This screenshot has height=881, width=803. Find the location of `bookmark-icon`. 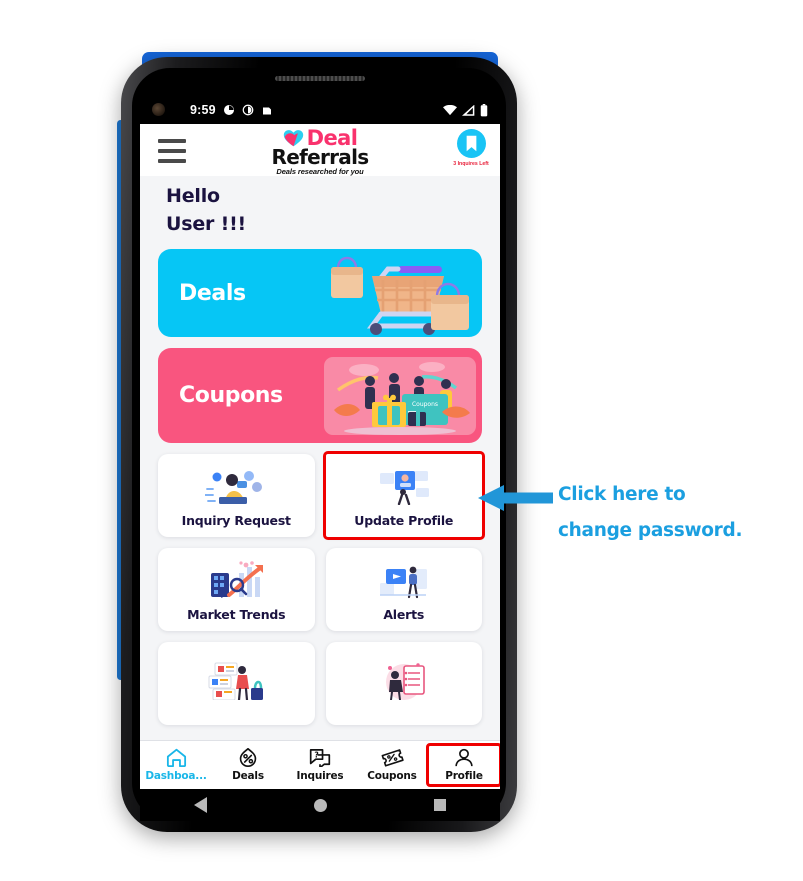

bookmark-icon is located at coordinates (471, 143).